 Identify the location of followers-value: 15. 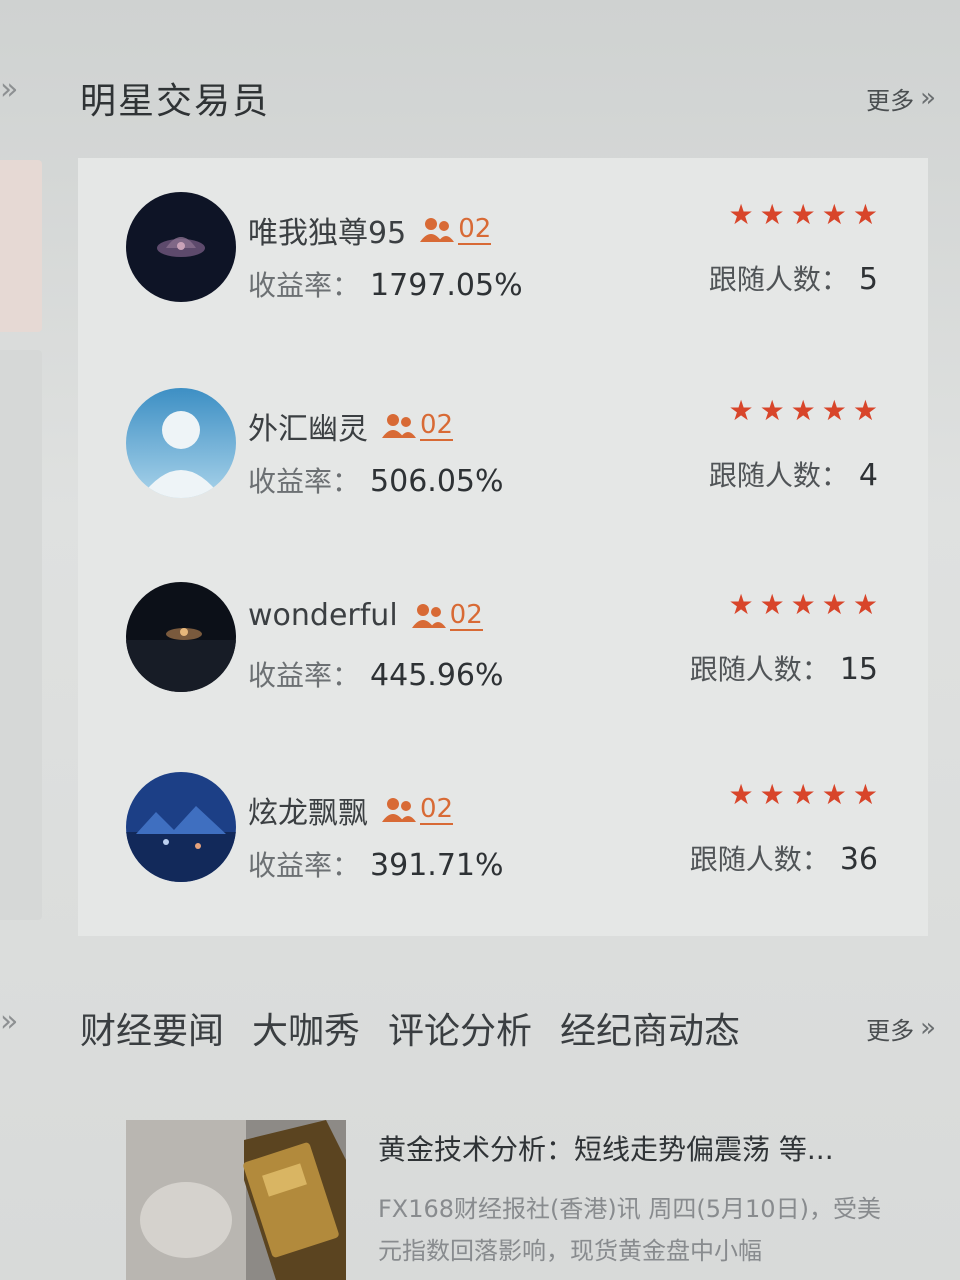
(858, 669).